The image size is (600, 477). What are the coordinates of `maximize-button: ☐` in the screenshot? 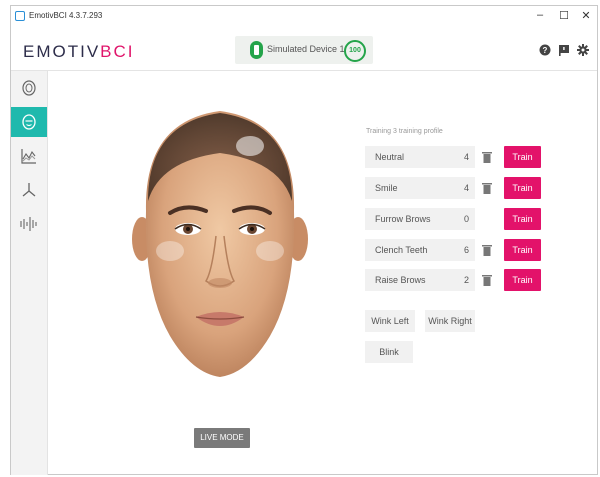 It's located at (564, 15).